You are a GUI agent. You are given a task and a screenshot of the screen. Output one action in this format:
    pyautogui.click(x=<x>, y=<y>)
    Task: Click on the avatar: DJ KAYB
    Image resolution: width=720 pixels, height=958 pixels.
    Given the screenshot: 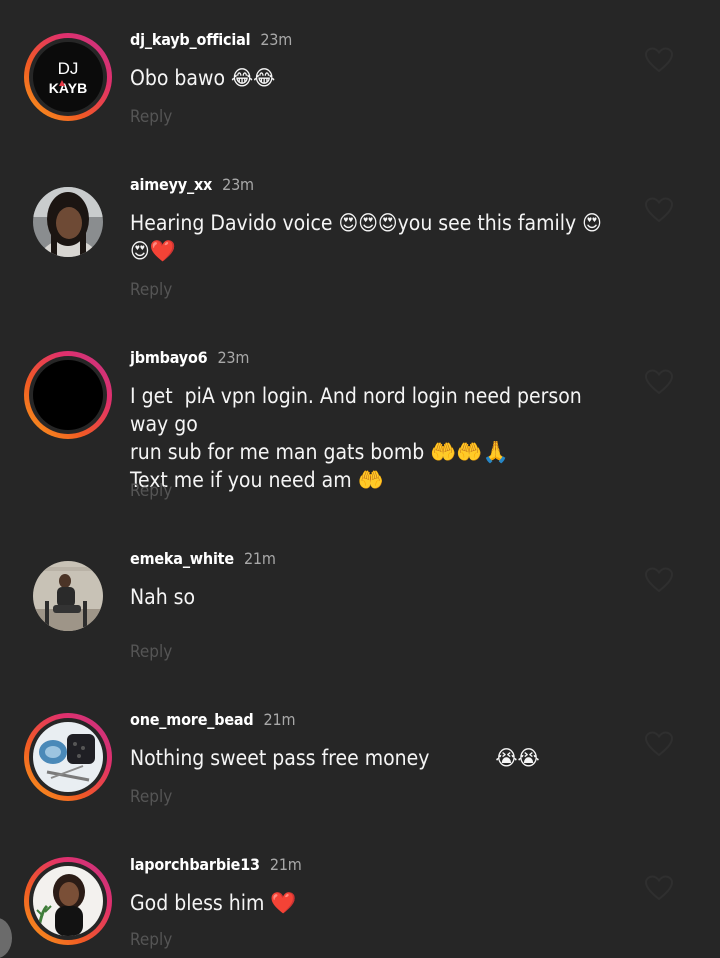 What is the action you would take?
    pyautogui.click(x=68, y=77)
    